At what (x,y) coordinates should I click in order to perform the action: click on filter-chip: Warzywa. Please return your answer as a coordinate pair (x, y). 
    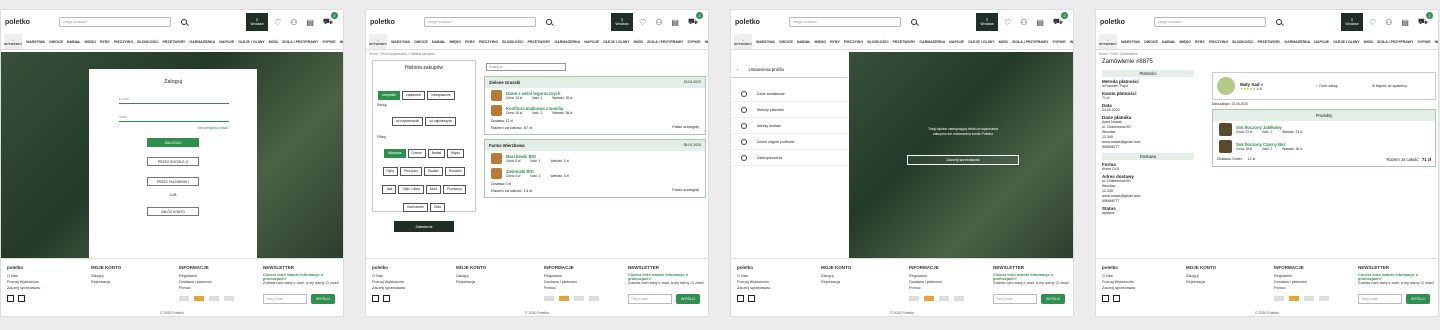
    Looking at the image, I should click on (395, 153).